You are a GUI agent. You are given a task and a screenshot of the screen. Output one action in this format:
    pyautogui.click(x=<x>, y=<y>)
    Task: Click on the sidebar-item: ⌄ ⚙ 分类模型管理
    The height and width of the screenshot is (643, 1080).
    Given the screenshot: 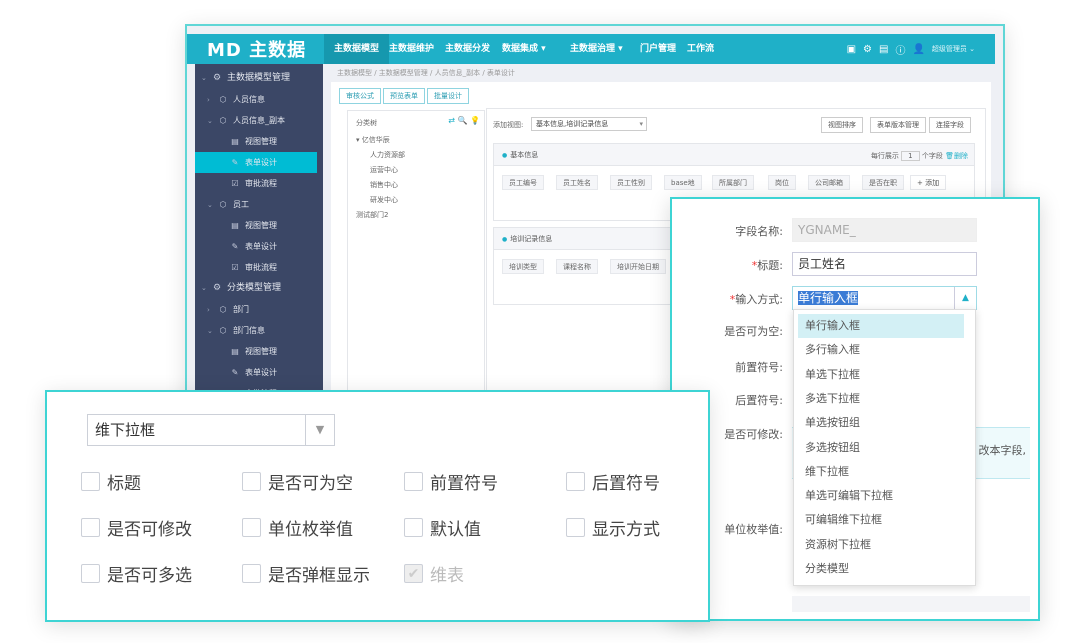 What is the action you would take?
    pyautogui.click(x=256, y=288)
    